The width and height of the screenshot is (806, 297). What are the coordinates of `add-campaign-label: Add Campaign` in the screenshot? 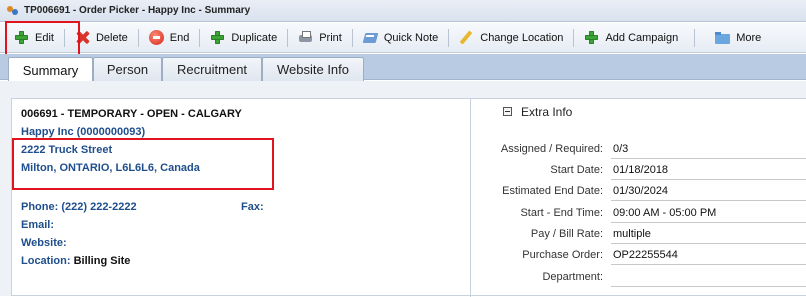 It's located at (642, 37).